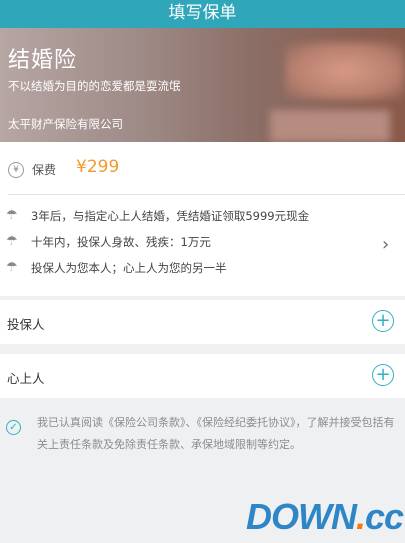  Describe the element at coordinates (384, 516) in the screenshot. I see `watermark-tld: cc` at that location.